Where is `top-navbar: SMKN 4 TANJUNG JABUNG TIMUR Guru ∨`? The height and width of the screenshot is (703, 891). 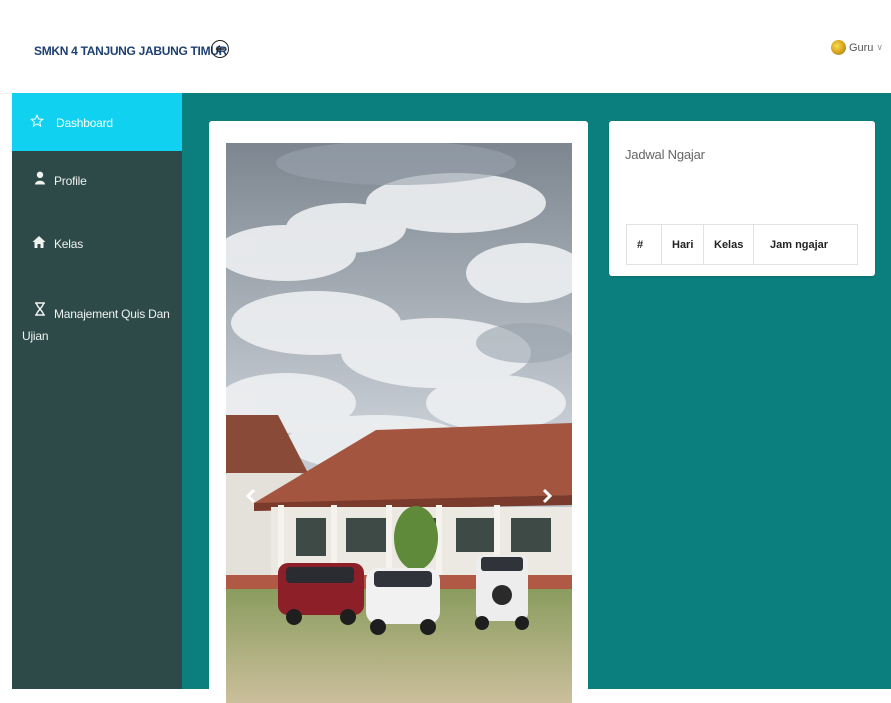 top-navbar: SMKN 4 TANJUNG JABUNG TIMUR Guru ∨ is located at coordinates (445, 47).